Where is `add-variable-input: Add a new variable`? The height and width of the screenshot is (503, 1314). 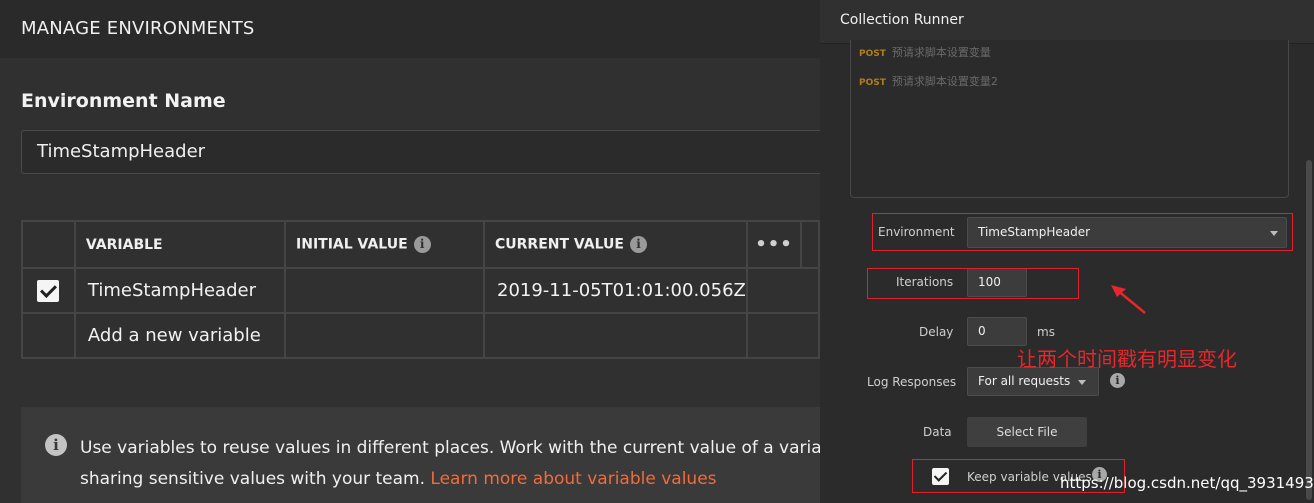 add-variable-input: Add a new variable is located at coordinates (180, 335).